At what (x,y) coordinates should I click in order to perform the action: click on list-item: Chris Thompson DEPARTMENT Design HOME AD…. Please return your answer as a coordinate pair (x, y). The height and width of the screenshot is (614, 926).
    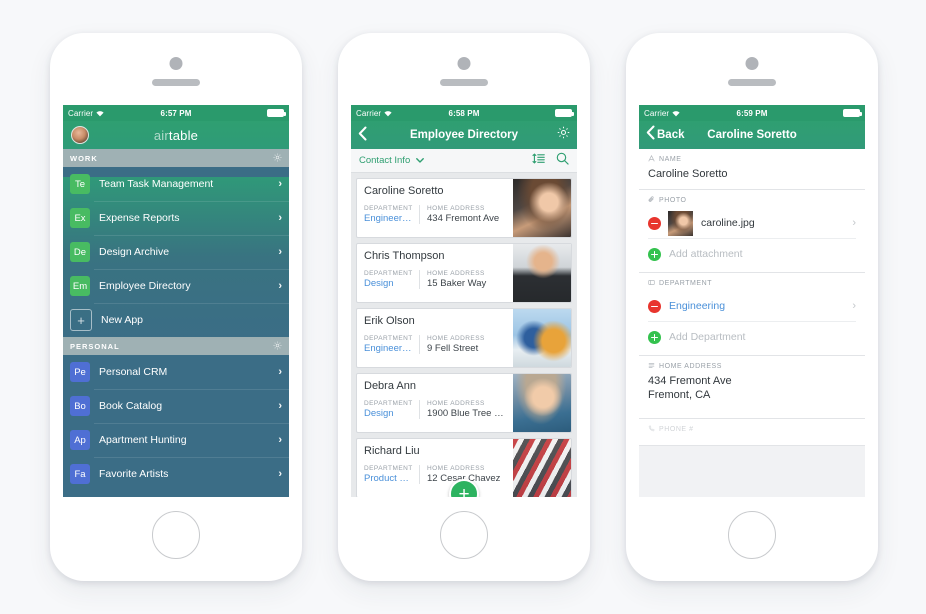
    Looking at the image, I should click on (464, 273).